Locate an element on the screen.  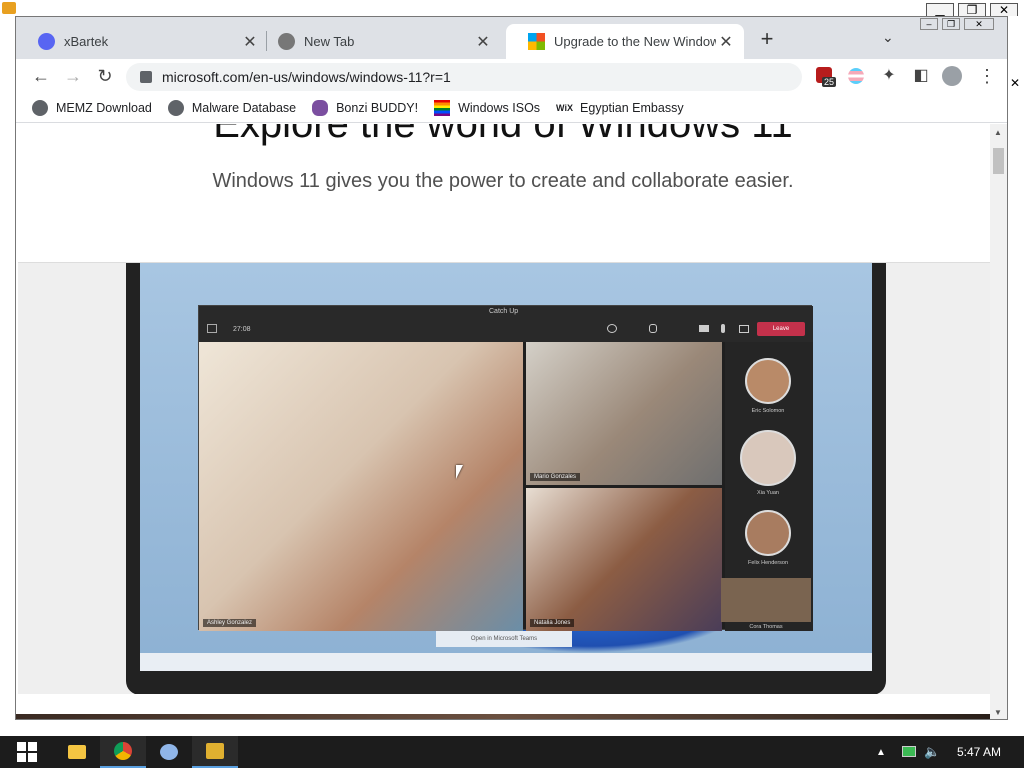
vertical-scrollbar: ▲ ▼ is located at coordinates (998, 421).